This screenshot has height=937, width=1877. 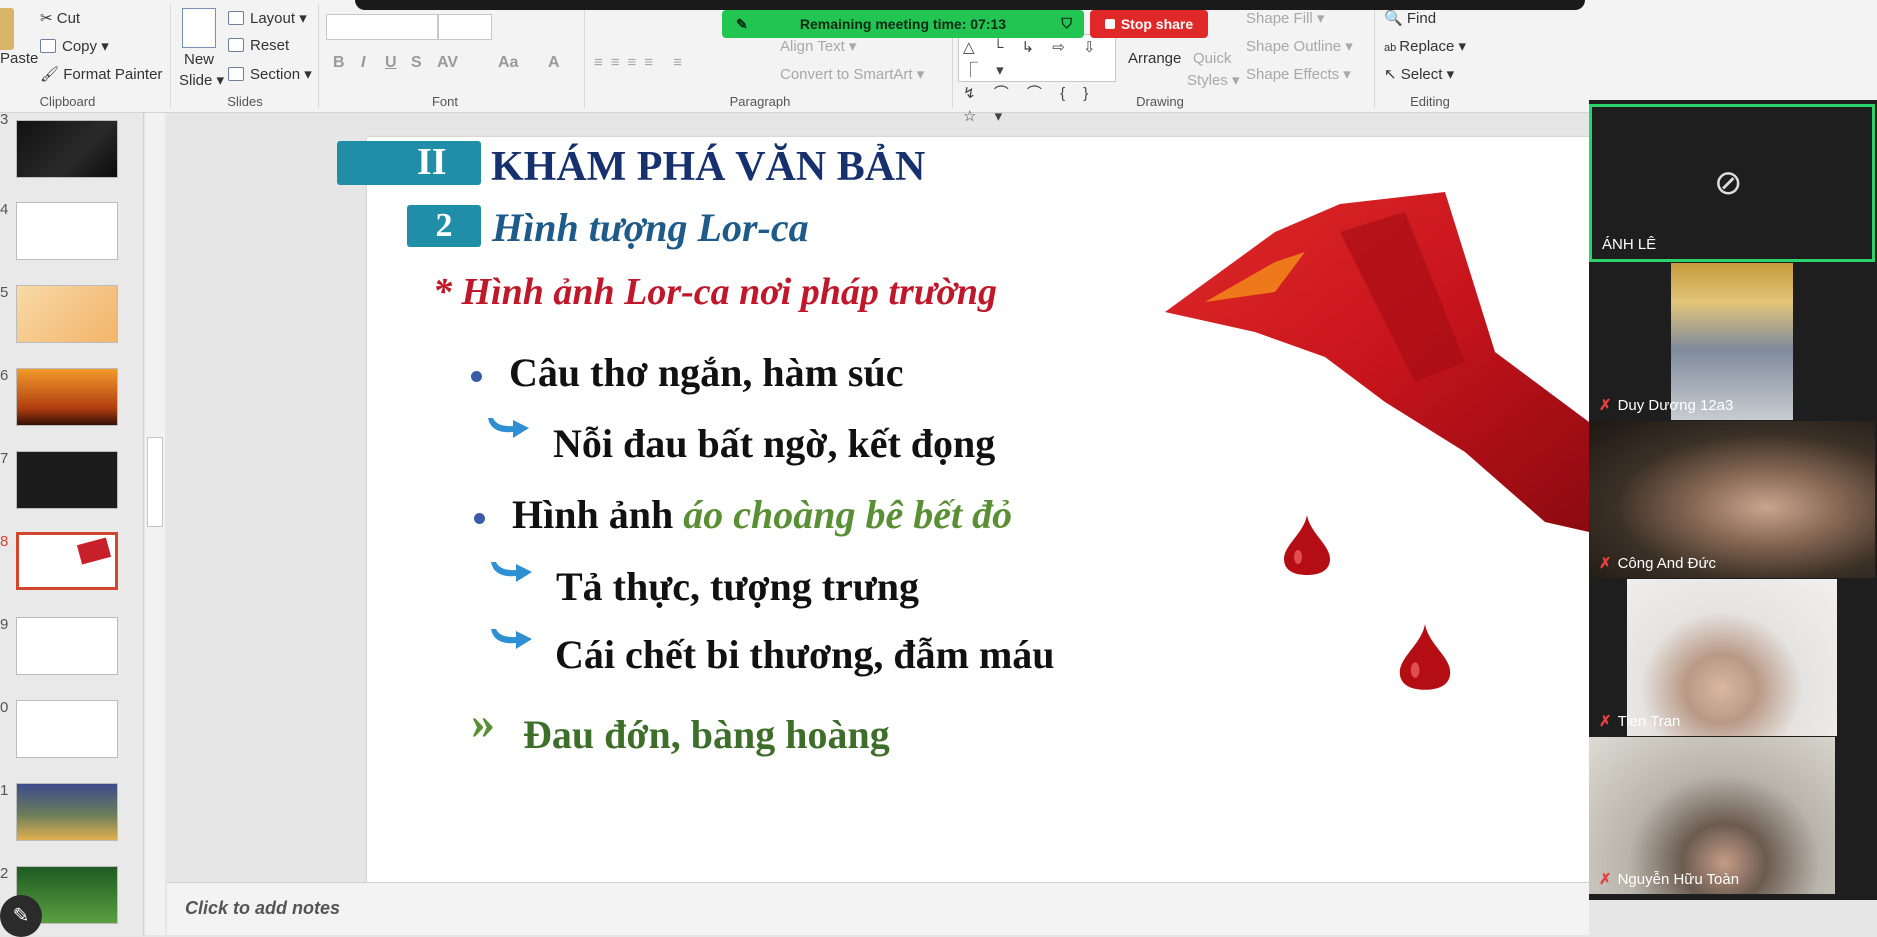 What do you see at coordinates (52, 74) in the screenshot?
I see `format-painter-icon: 🖌` at bounding box center [52, 74].